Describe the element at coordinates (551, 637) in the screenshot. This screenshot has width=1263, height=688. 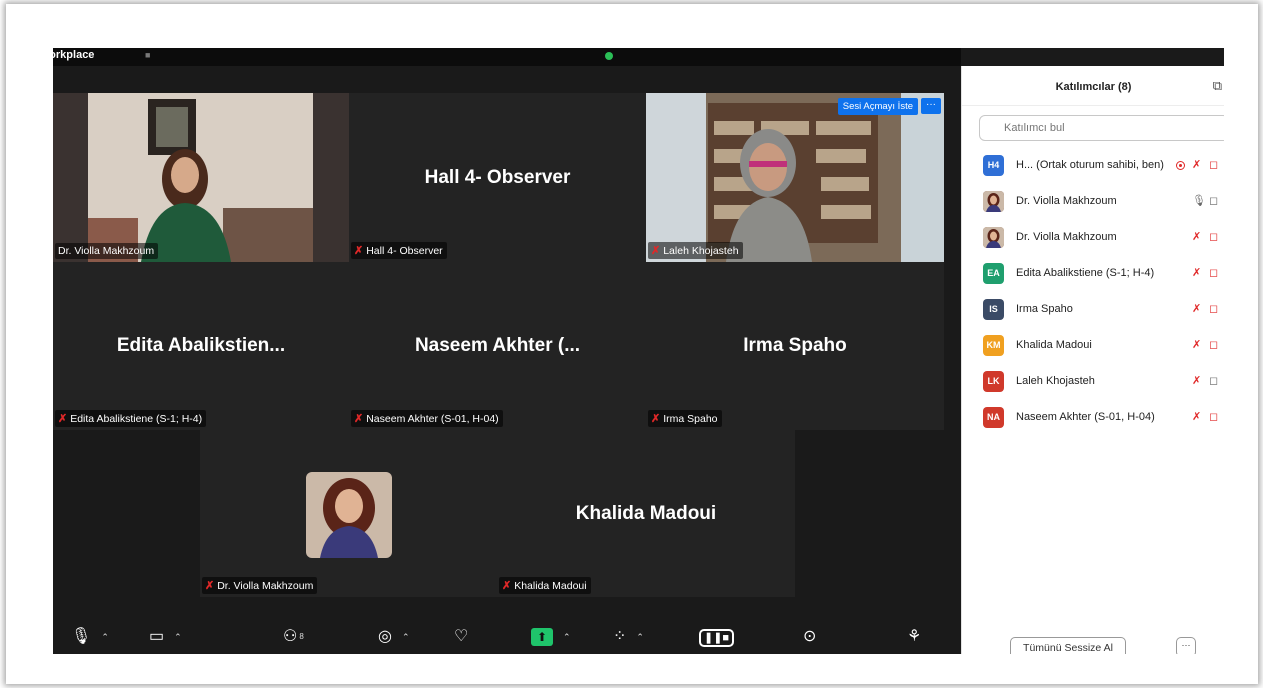
I see `share-screen-button: ⬆ ⌃` at that location.